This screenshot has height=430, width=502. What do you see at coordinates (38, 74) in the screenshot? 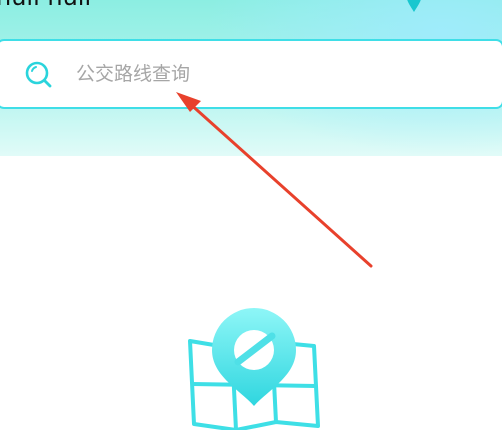
I see `search-icon` at bounding box center [38, 74].